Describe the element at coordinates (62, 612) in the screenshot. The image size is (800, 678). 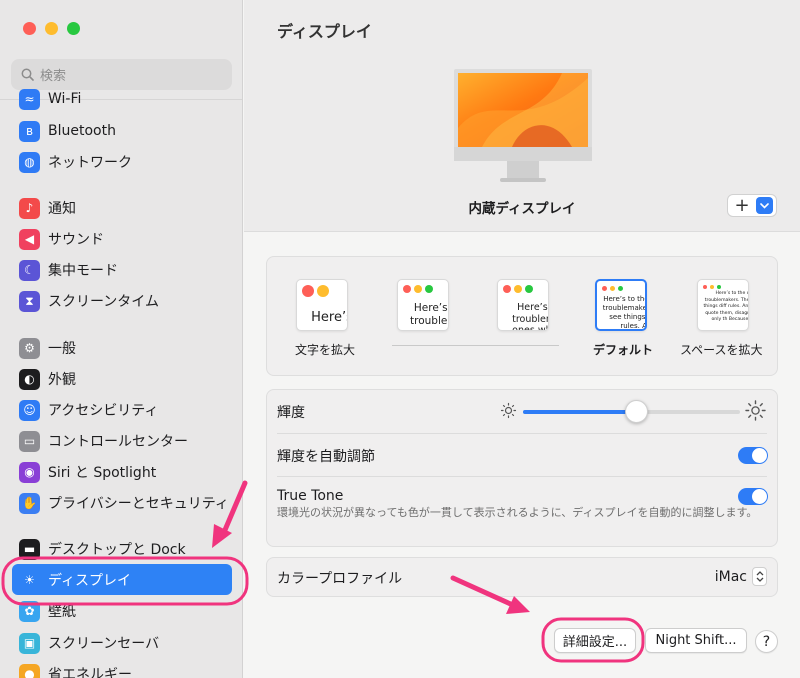
I see `sidebar-item-label: 壁紙` at that location.